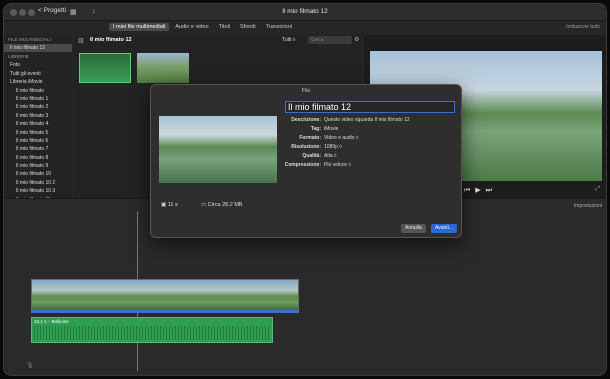 This screenshot has height=379, width=610. What do you see at coordinates (163, 68) in the screenshot?
I see `media-clip-video` at bounding box center [163, 68].